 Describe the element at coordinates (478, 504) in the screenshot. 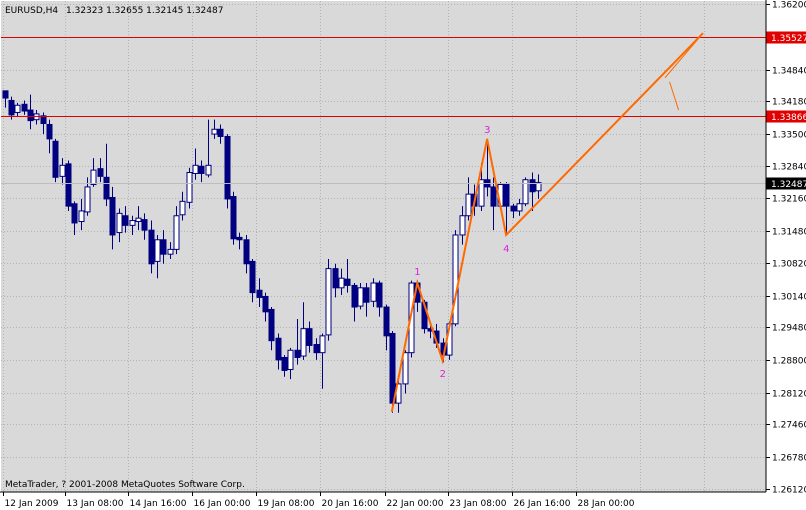

I see `time-tick-label: 23 Jan 08:00` at that location.